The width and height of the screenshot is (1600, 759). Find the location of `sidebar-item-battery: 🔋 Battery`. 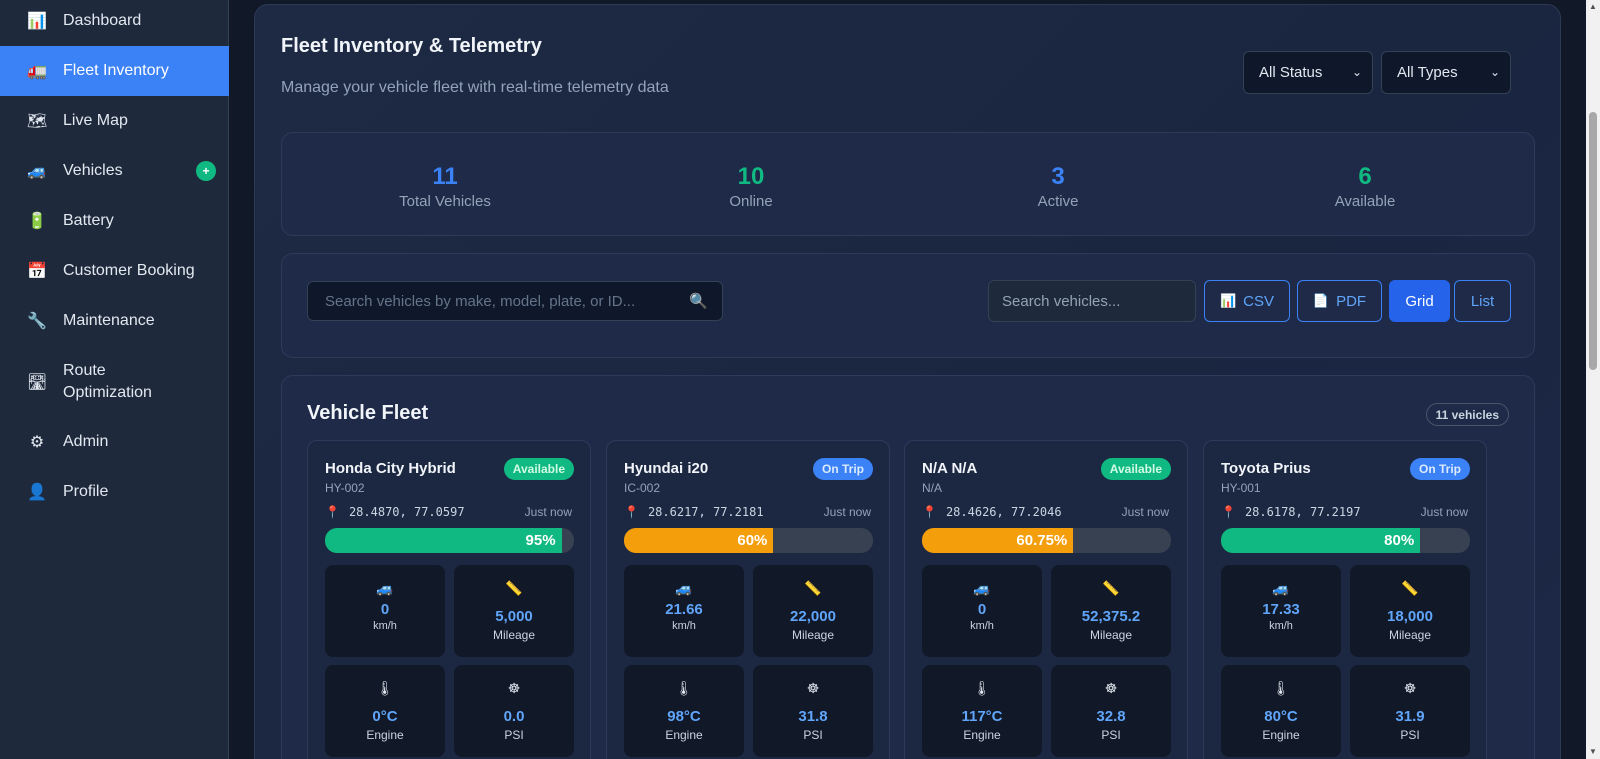

sidebar-item-battery: 🔋 Battery is located at coordinates (114, 221).